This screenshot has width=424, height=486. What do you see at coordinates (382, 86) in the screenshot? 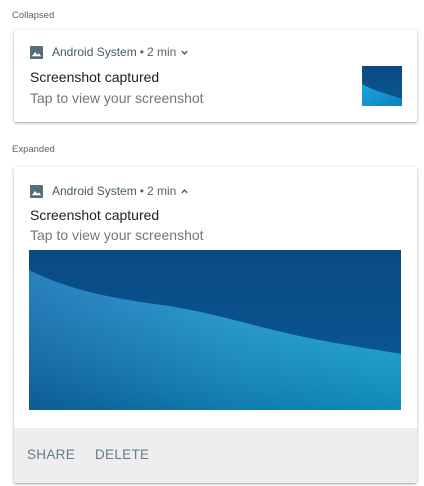
I see `screenshot-thumbnail` at bounding box center [382, 86].